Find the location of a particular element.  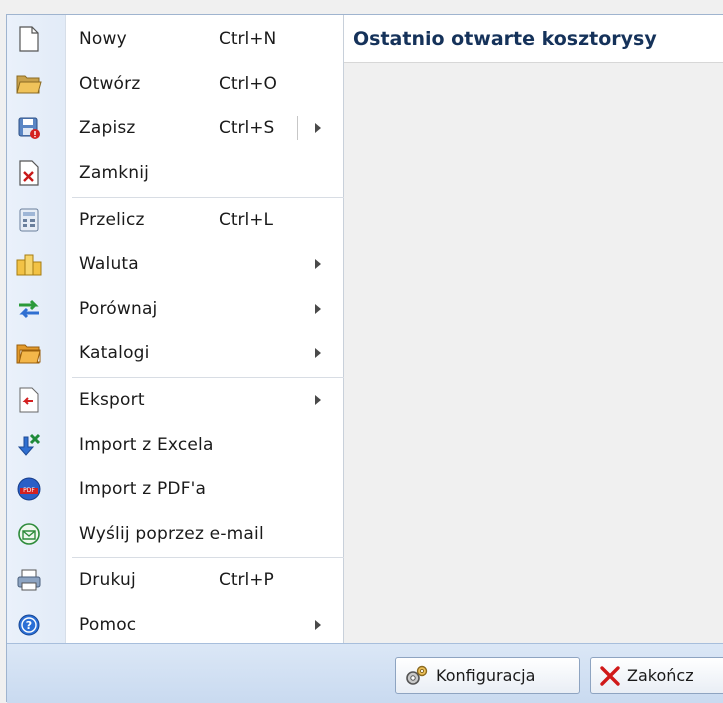

configuration-button: Konfiguracja is located at coordinates (487, 675).